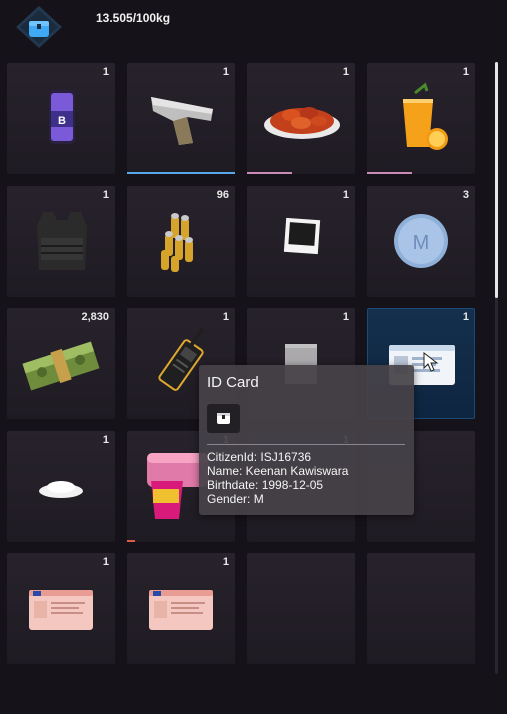 The width and height of the screenshot is (507, 714). Describe the element at coordinates (222, 195) in the screenshot. I see `slot-count: 96` at that location.